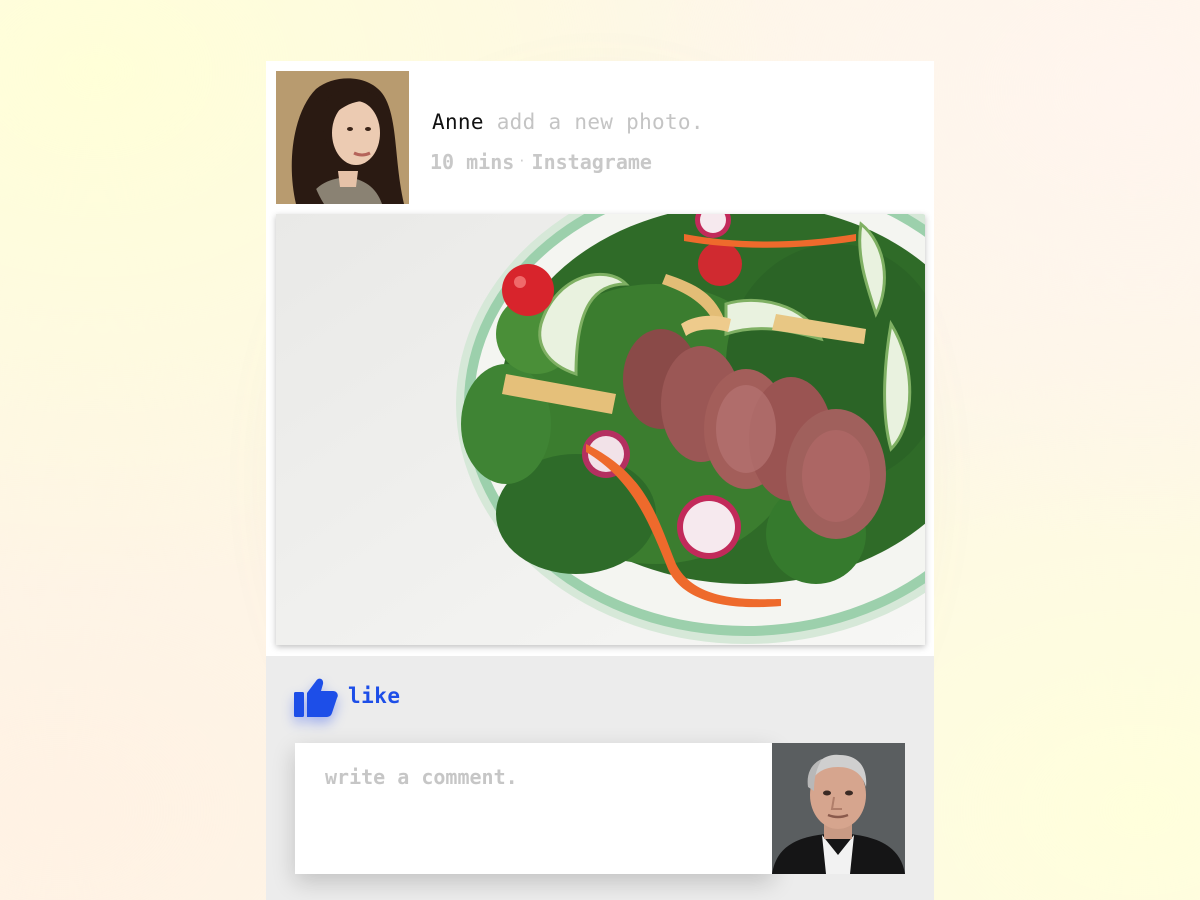 The image size is (1200, 900). What do you see at coordinates (600, 122) in the screenshot?
I see `post-action-text: add a new photo.` at bounding box center [600, 122].